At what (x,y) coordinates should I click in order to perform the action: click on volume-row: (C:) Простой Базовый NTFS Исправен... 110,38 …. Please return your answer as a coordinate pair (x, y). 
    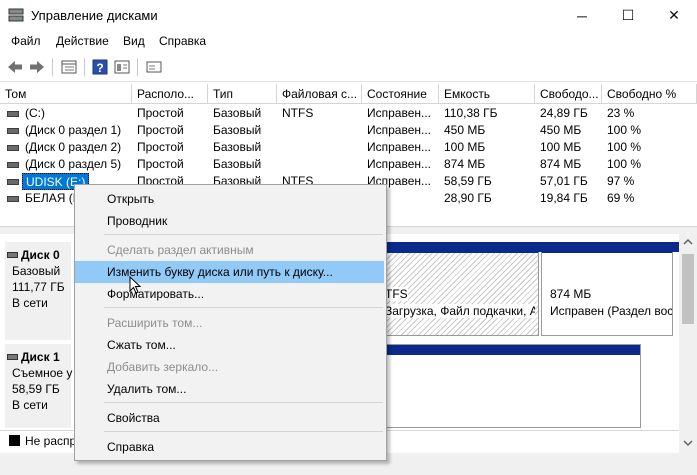
    Looking at the image, I should click on (348, 113).